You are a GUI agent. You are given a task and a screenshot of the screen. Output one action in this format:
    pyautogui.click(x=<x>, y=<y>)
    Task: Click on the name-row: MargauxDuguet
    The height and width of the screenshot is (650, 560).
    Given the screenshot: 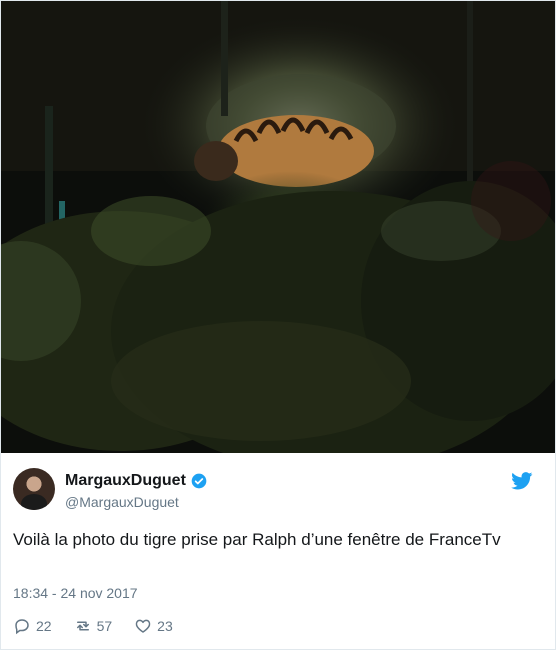 What is the action you would take?
    pyautogui.click(x=136, y=481)
    